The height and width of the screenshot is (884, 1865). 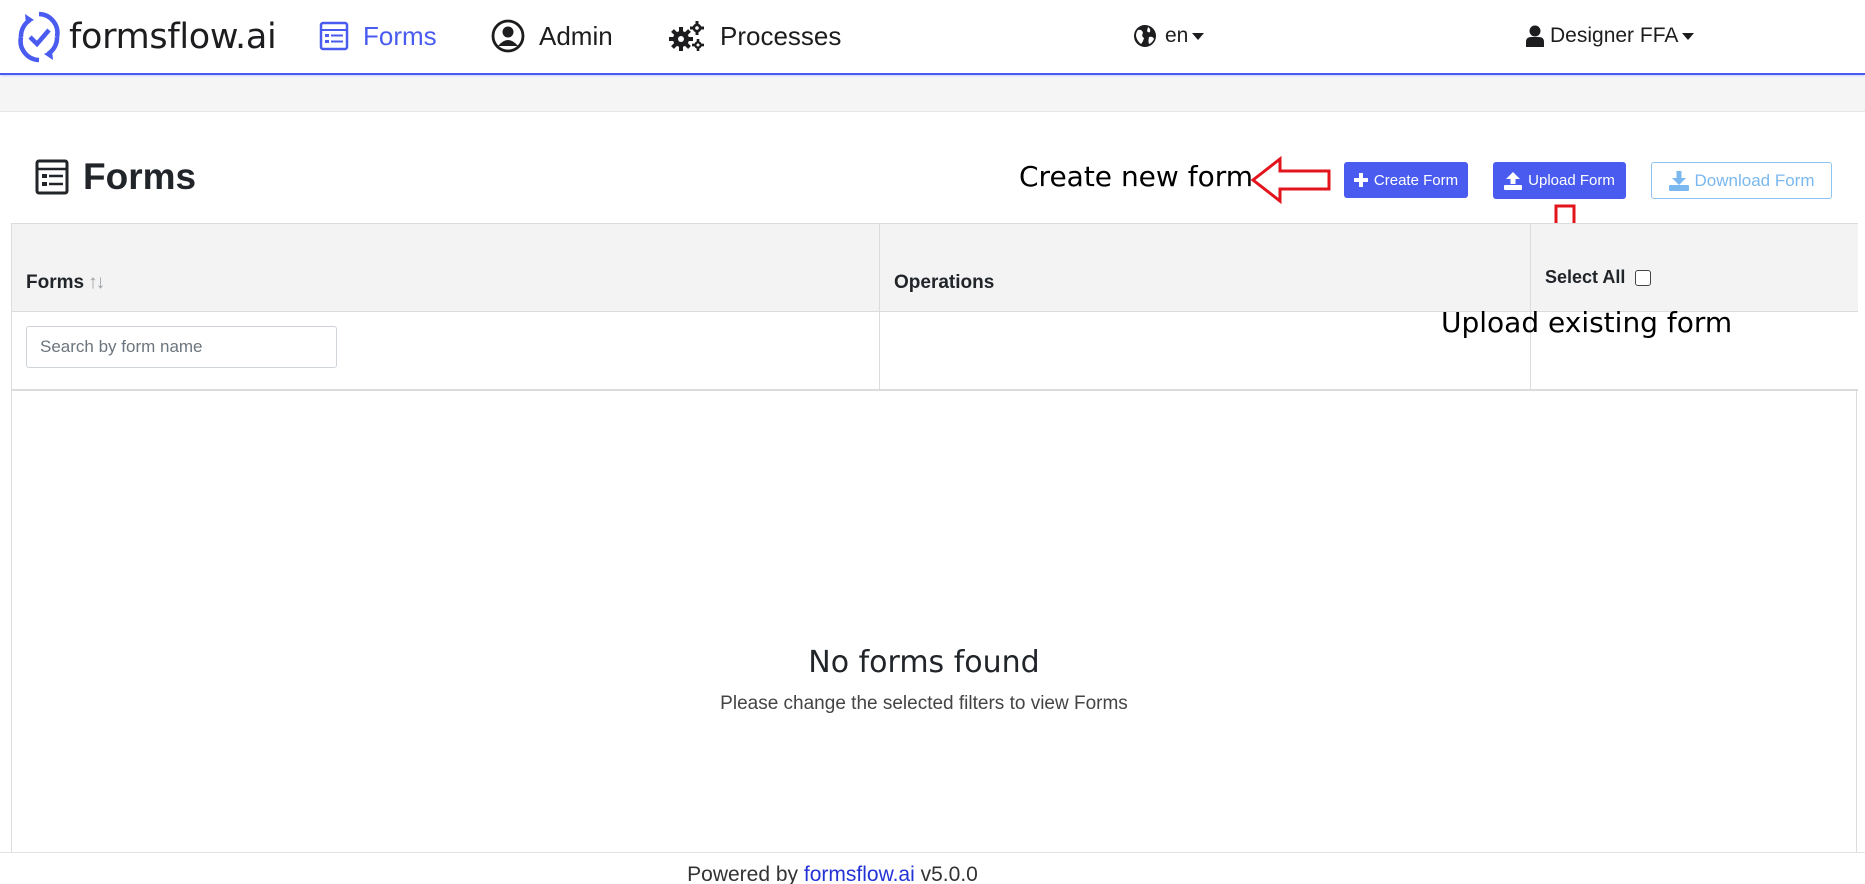 What do you see at coordinates (96, 282) in the screenshot?
I see `sort-icon: ↑↓` at bounding box center [96, 282].